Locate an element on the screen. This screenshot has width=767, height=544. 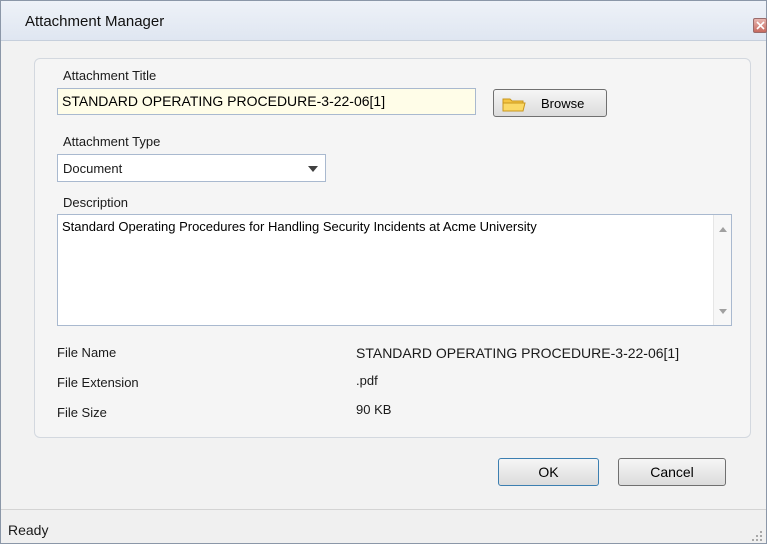
file-extension-label: File Extension is located at coordinates (98, 382).